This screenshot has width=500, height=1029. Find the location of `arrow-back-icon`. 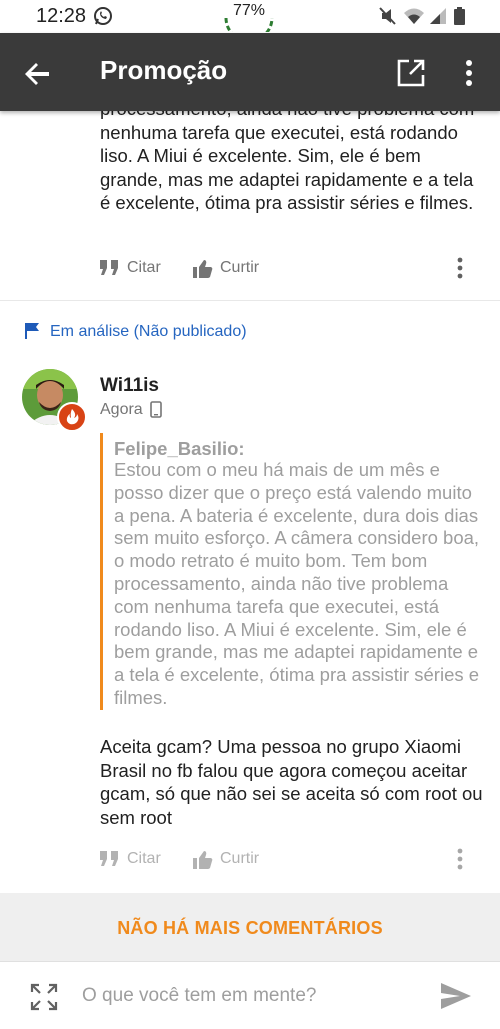

arrow-back-icon is located at coordinates (37, 74).